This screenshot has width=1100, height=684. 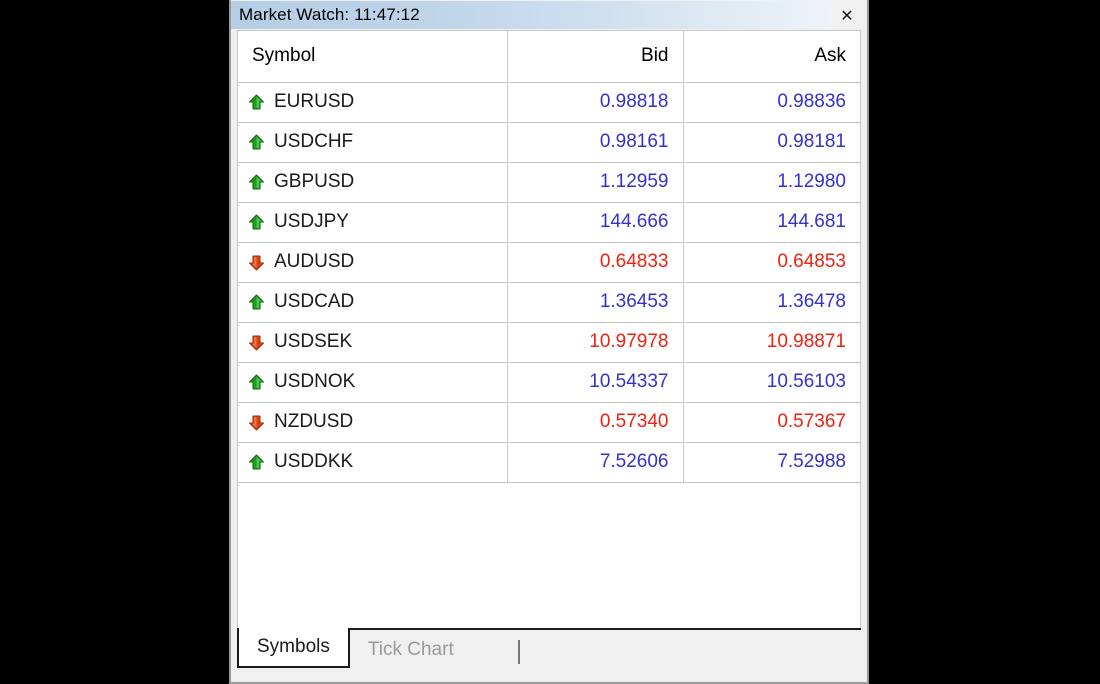 What do you see at coordinates (315, 381) in the screenshot?
I see `symbol-label: USDNOK` at bounding box center [315, 381].